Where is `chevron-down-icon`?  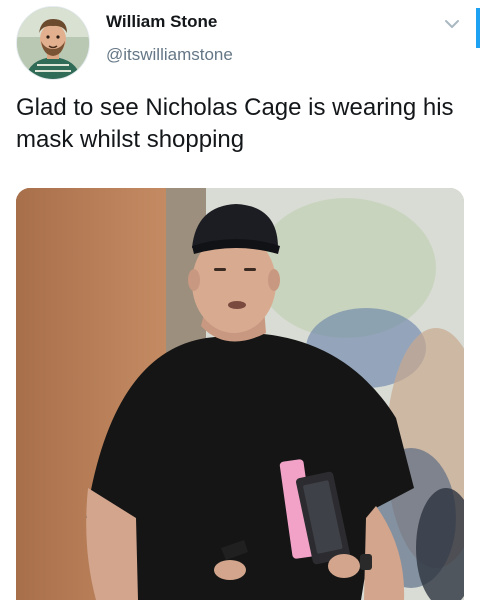 chevron-down-icon is located at coordinates (452, 24).